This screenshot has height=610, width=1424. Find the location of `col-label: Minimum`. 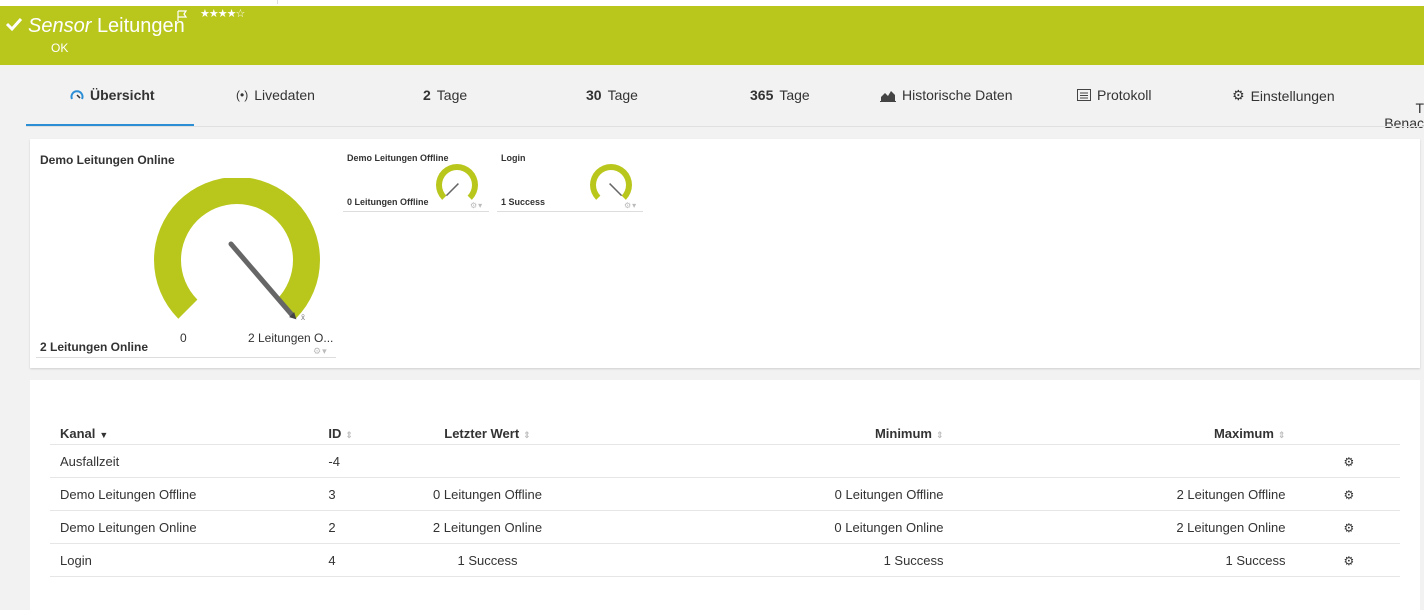

col-label: Minimum is located at coordinates (903, 433).